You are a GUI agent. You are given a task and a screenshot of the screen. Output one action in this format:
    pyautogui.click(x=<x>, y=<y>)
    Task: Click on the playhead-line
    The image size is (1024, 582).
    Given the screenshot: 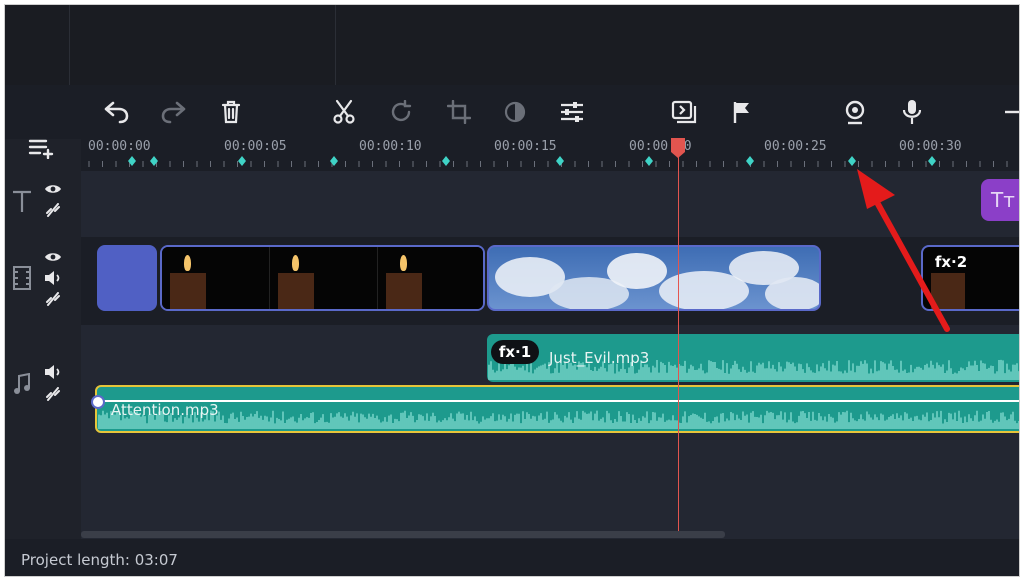 What is the action you would take?
    pyautogui.click(x=678, y=343)
    